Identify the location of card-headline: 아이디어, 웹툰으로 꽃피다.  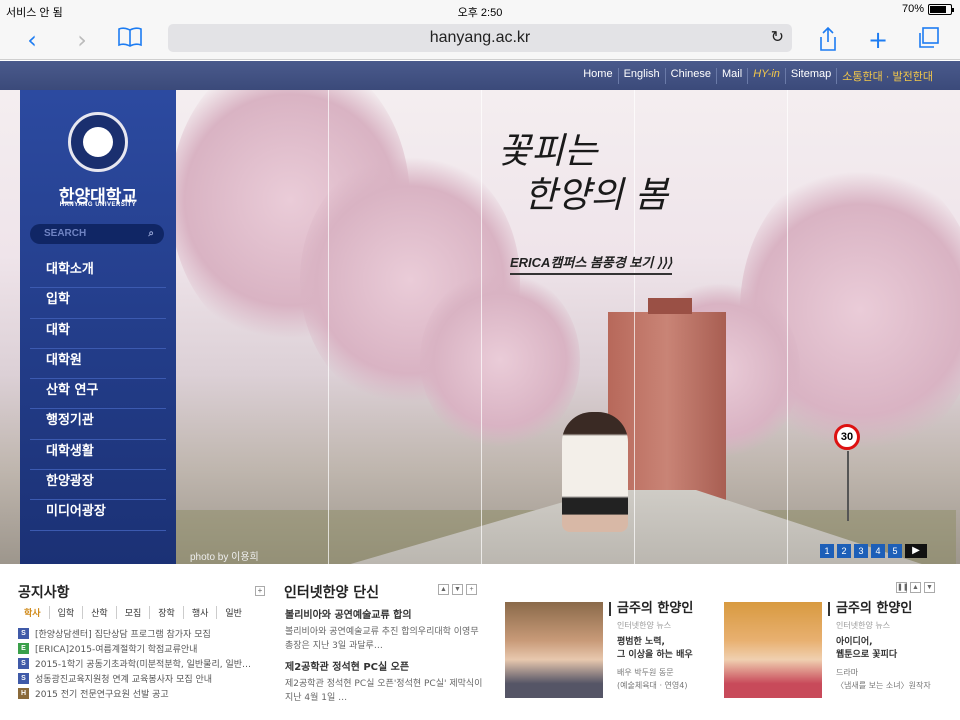
(866, 649).